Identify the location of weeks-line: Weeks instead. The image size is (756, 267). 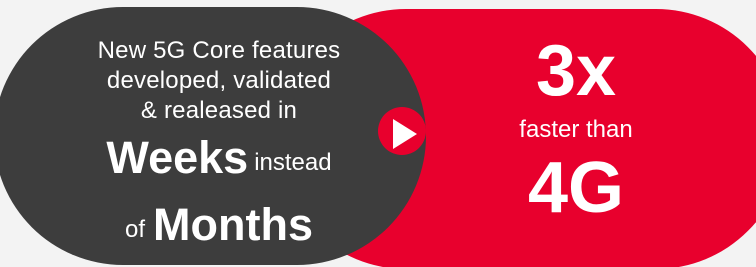
(219, 163).